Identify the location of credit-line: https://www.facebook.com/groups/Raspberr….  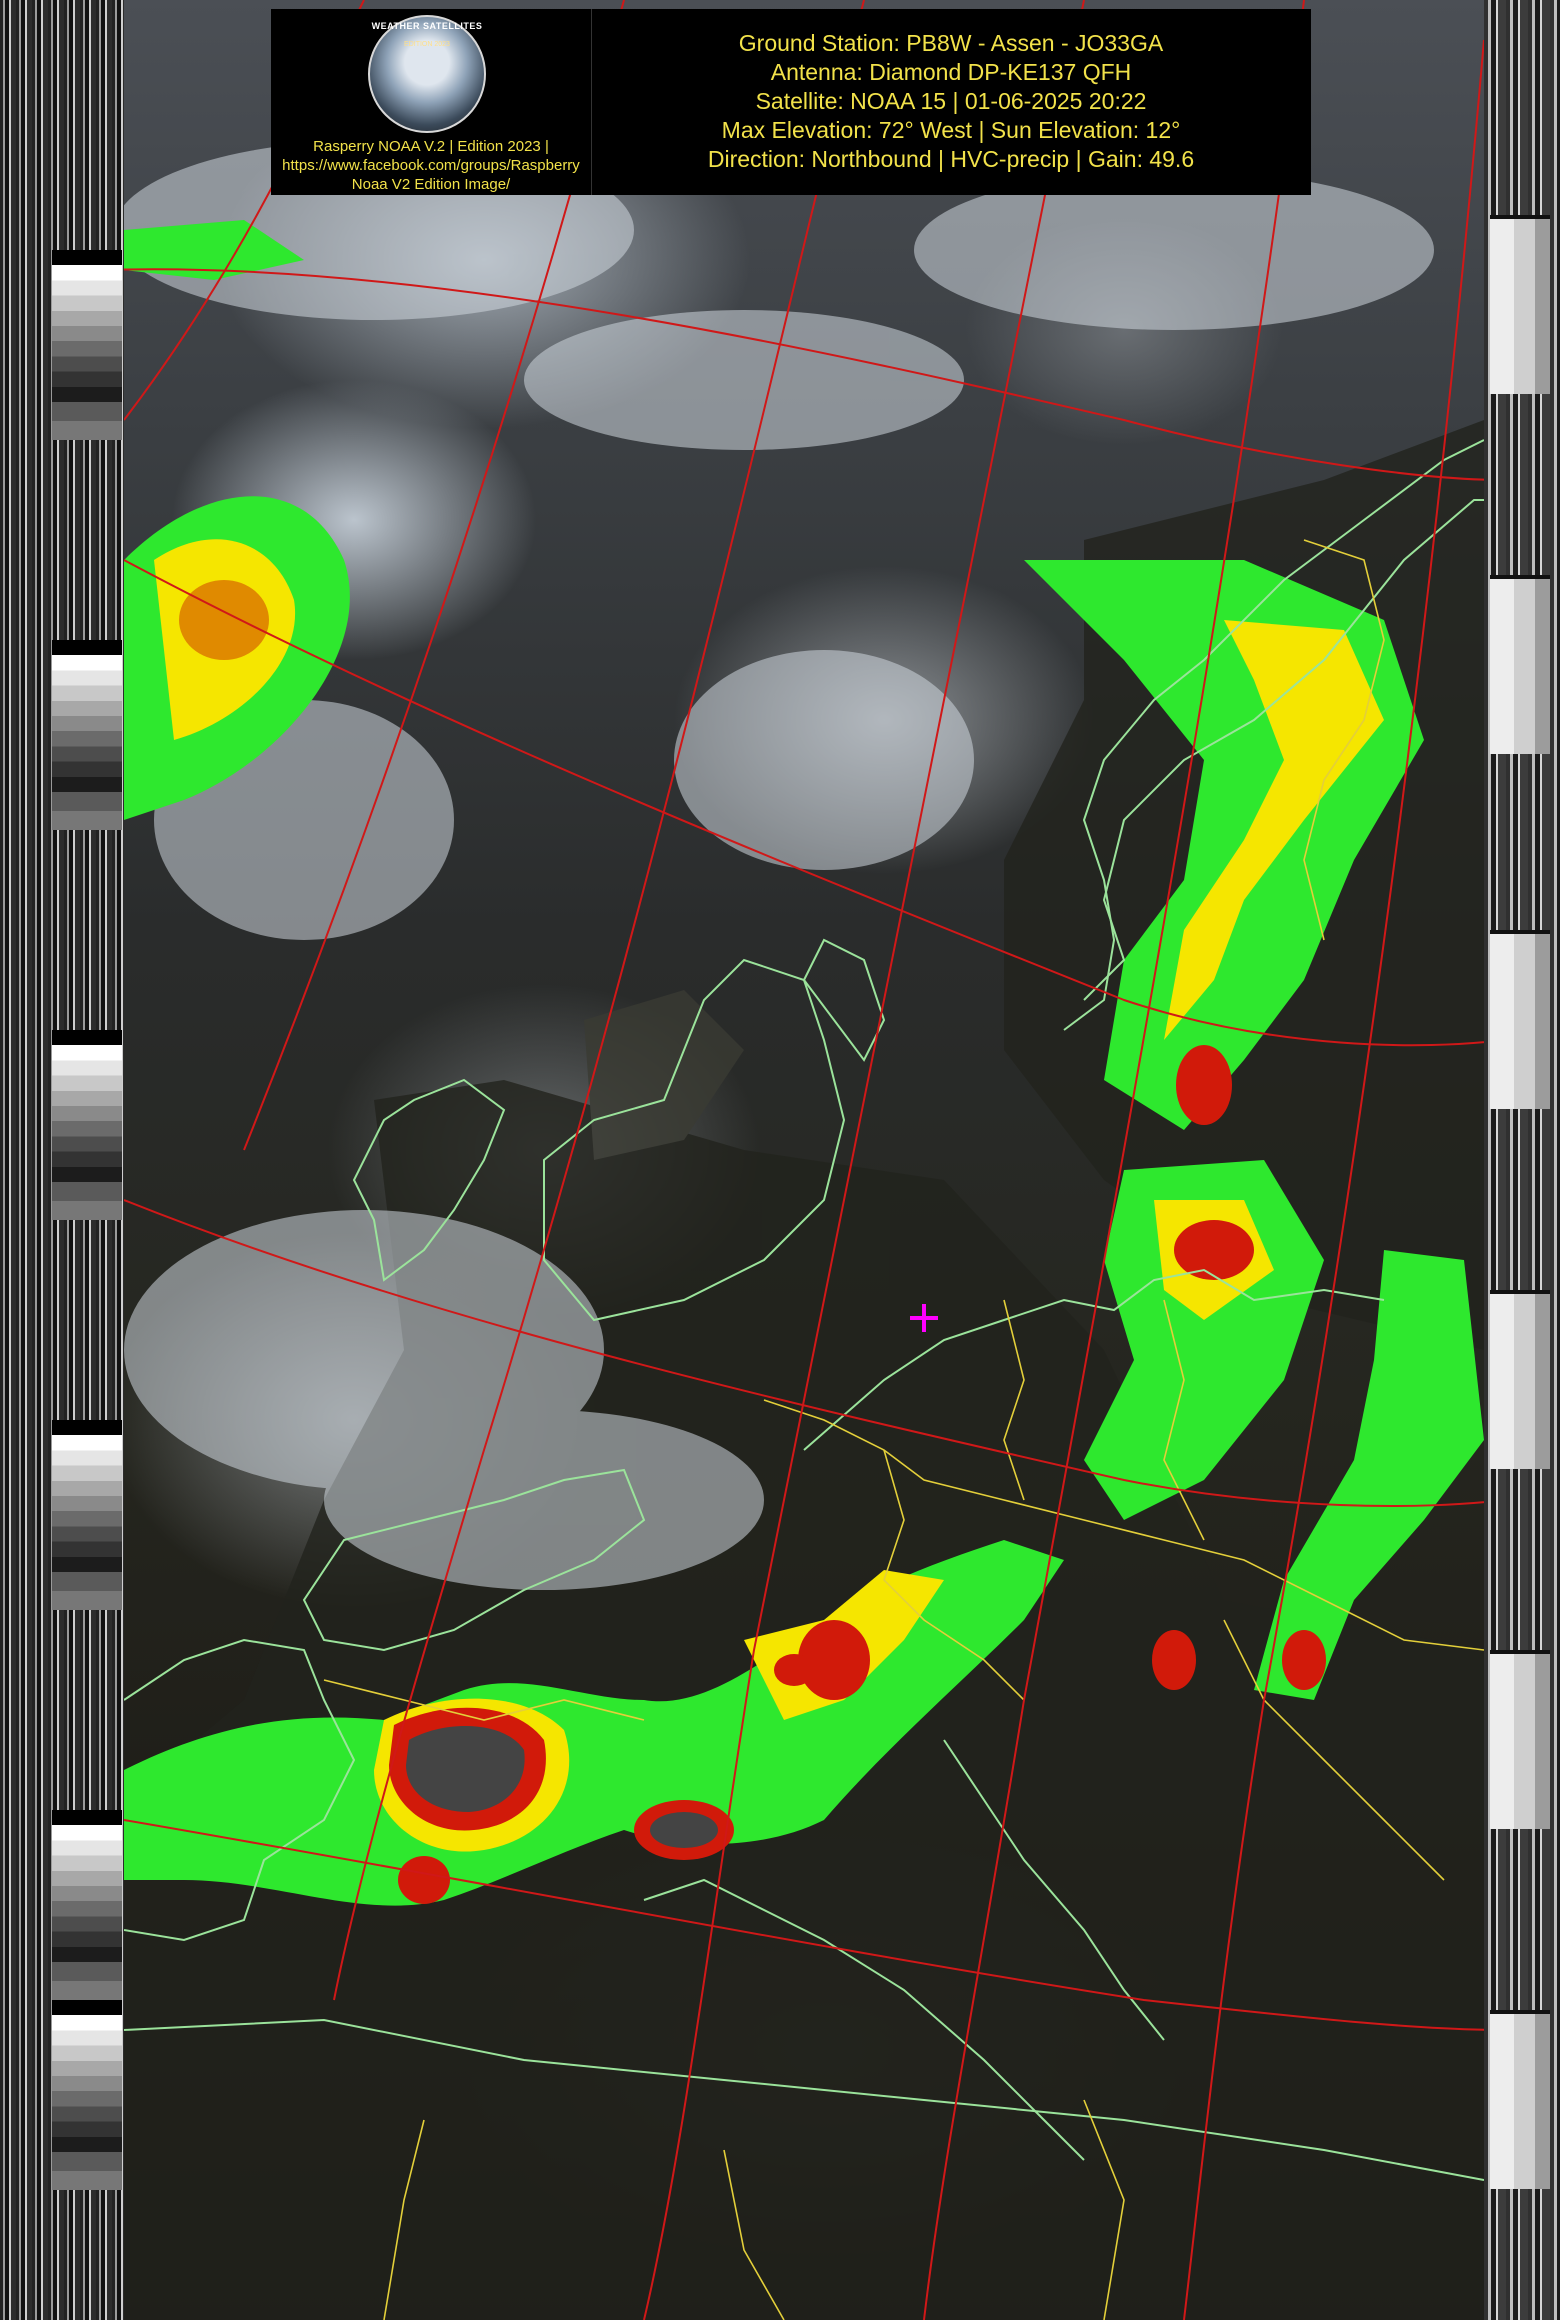
(431, 165).